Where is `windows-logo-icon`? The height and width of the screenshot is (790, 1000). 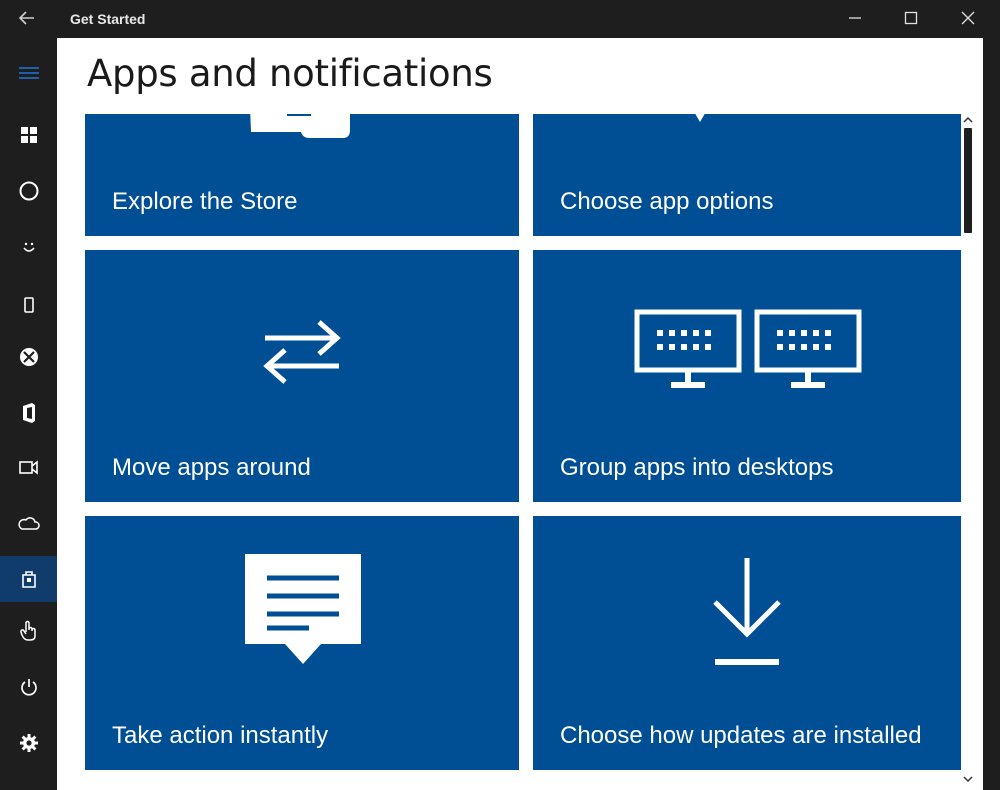 windows-logo-icon is located at coordinates (28, 135).